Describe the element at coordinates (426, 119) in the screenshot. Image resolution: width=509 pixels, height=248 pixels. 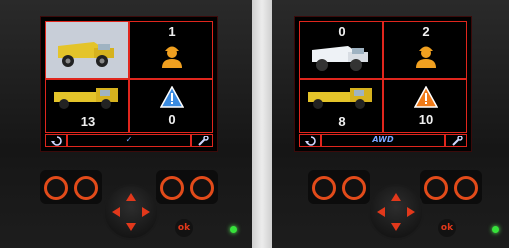
I see `alerts-count: 10` at that location.